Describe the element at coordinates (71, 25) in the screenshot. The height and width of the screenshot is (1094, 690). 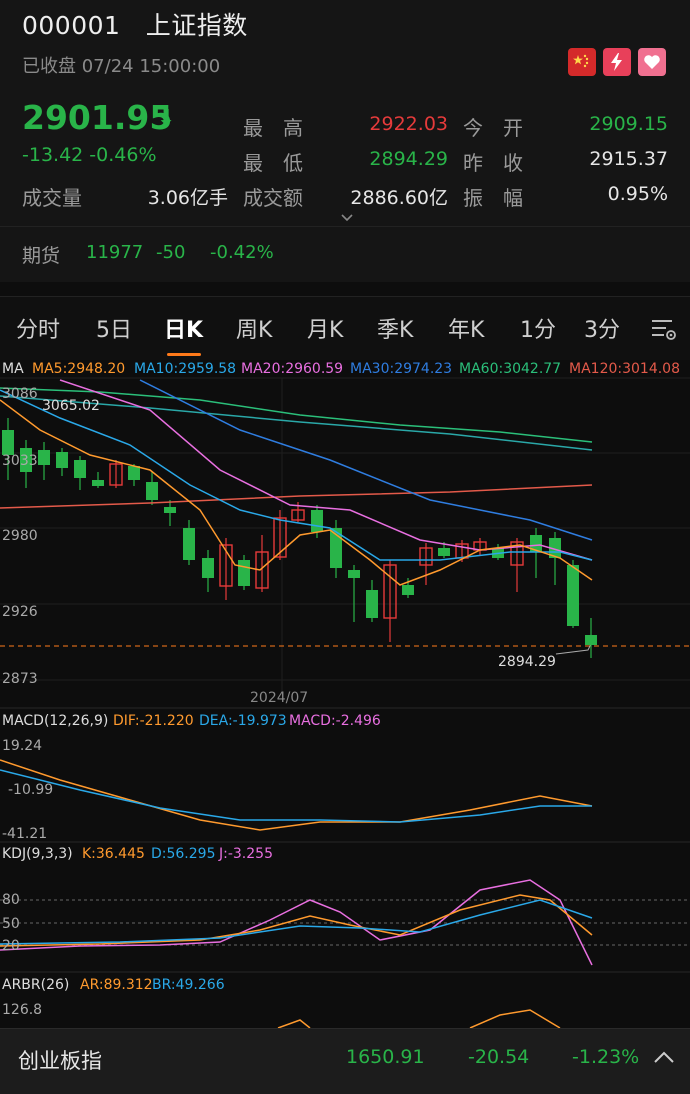
I see `index-code: 000001` at that location.